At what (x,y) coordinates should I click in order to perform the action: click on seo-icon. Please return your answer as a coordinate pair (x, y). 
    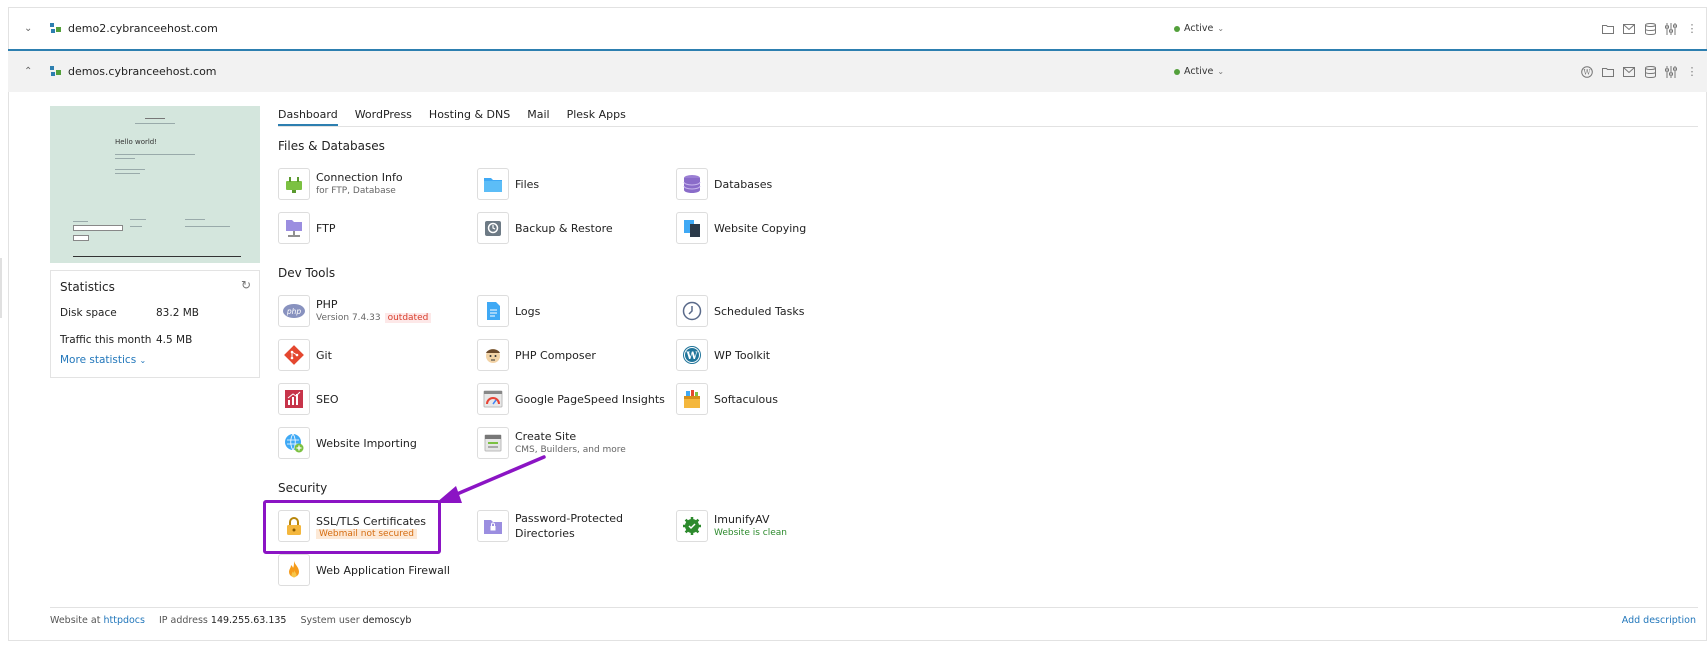
    Looking at the image, I should click on (294, 399).